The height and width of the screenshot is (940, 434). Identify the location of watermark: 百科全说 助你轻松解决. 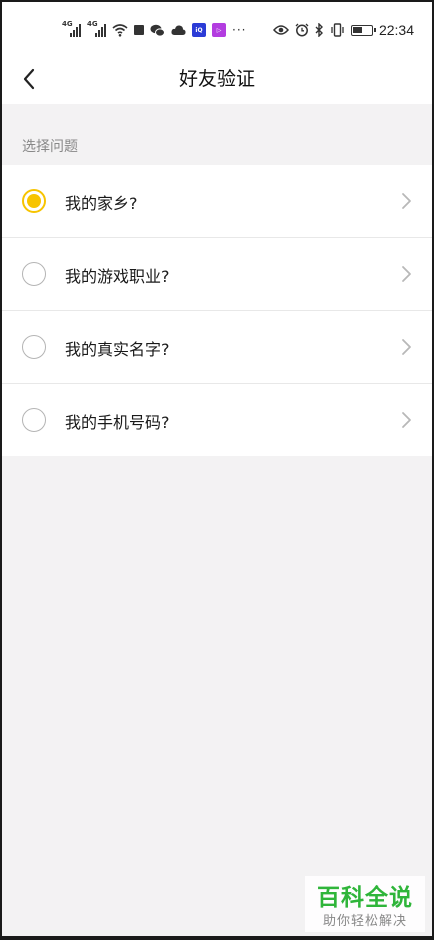
(365, 904).